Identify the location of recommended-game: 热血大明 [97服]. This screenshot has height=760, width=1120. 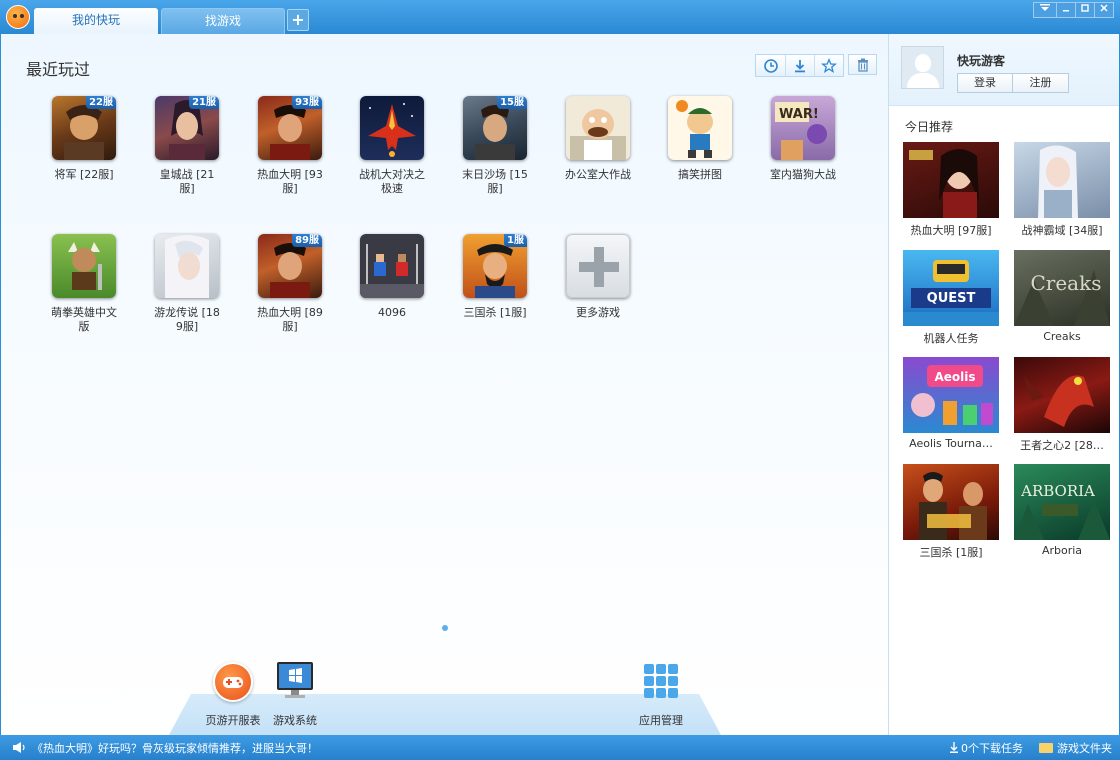
(951, 190).